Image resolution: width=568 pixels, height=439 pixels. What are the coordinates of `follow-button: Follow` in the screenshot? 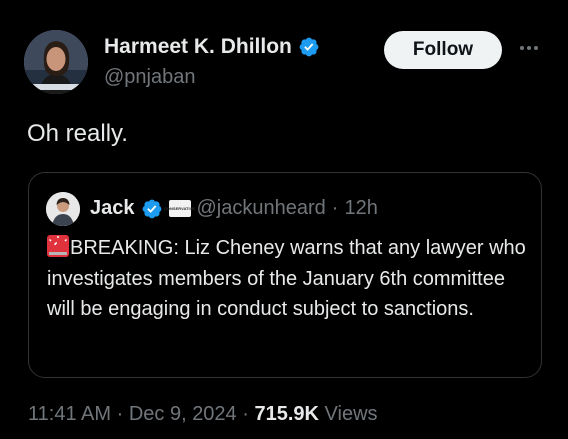 It's located at (443, 50).